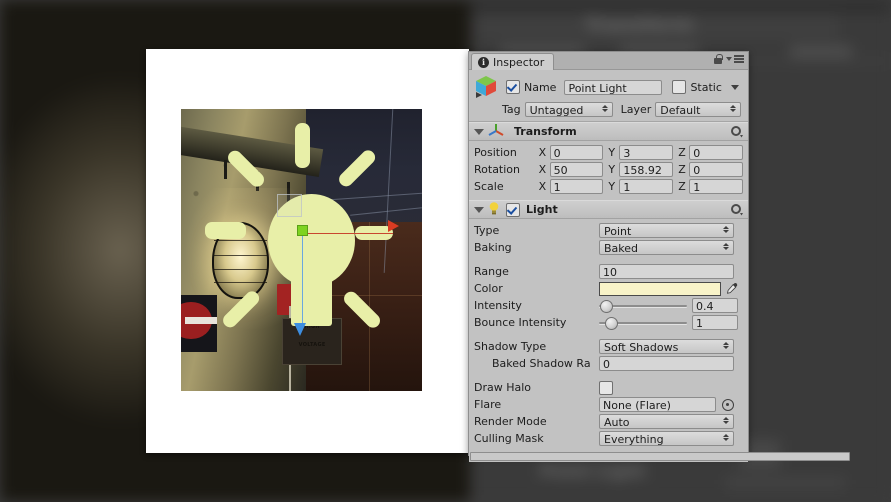 The height and width of the screenshot is (502, 891). Describe the element at coordinates (666, 363) in the screenshot. I see `baked-shadow-radius-field: 0` at that location.